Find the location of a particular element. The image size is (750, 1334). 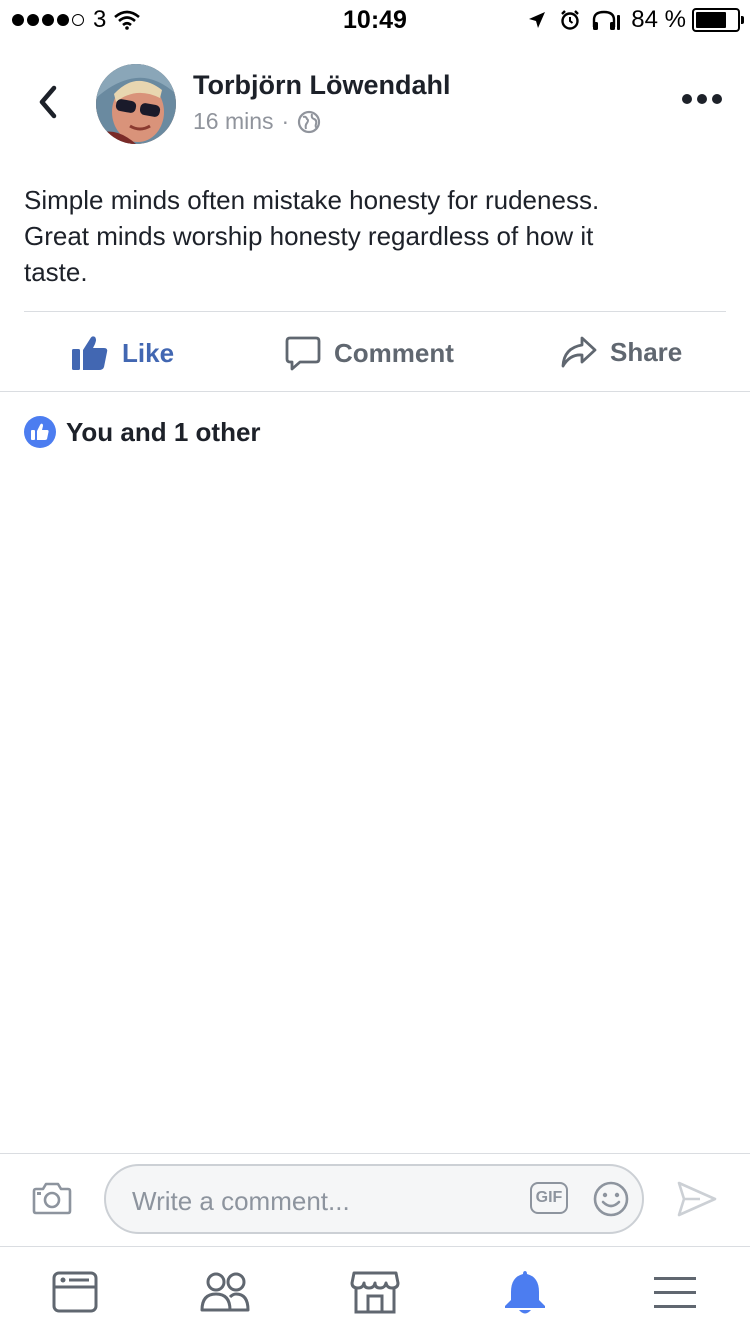

author-photo is located at coordinates (136, 104).